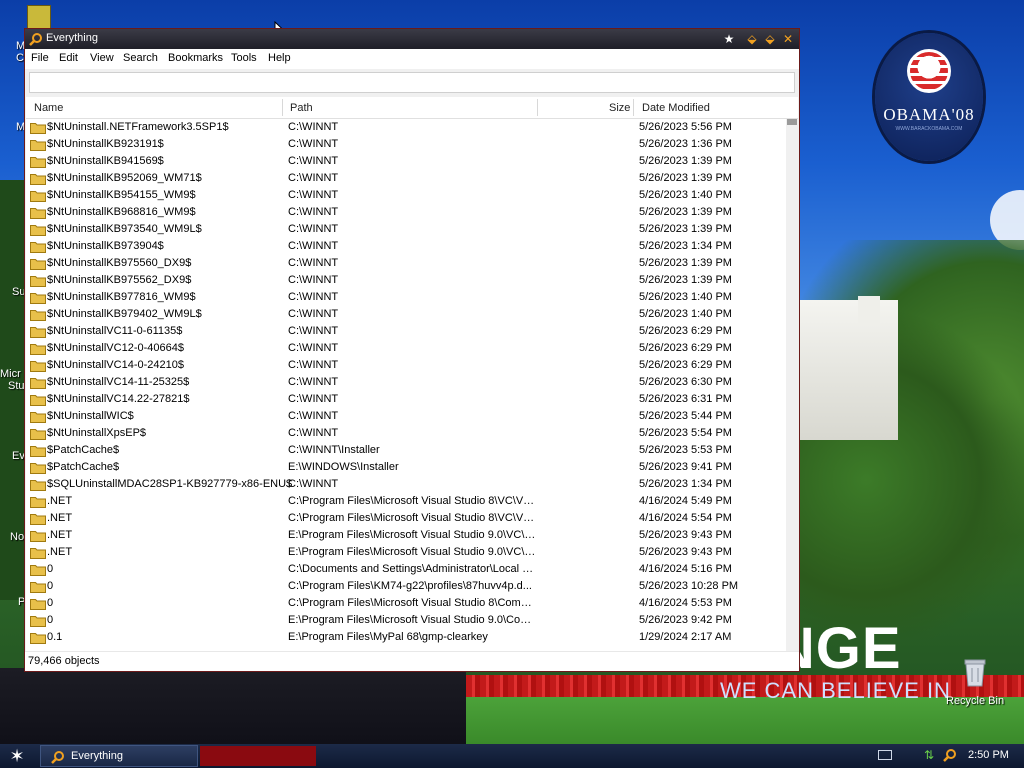  I want to click on desktop-icon-label: C, so click(20, 58).